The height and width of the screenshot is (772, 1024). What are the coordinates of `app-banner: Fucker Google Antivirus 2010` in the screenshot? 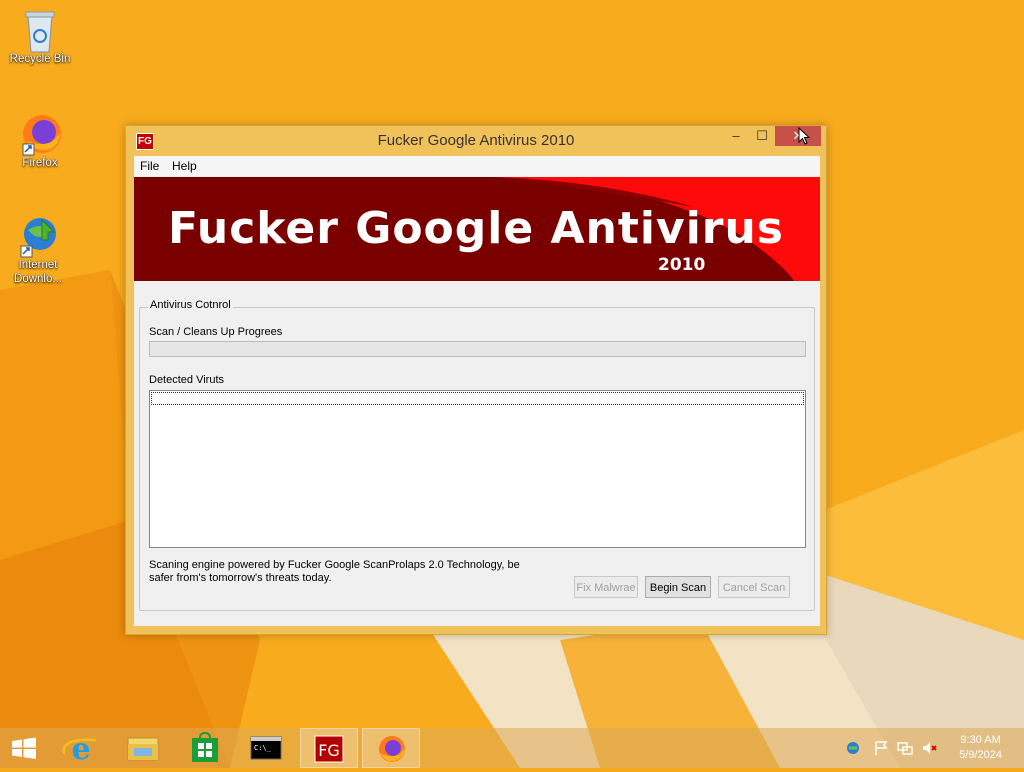 It's located at (477, 229).